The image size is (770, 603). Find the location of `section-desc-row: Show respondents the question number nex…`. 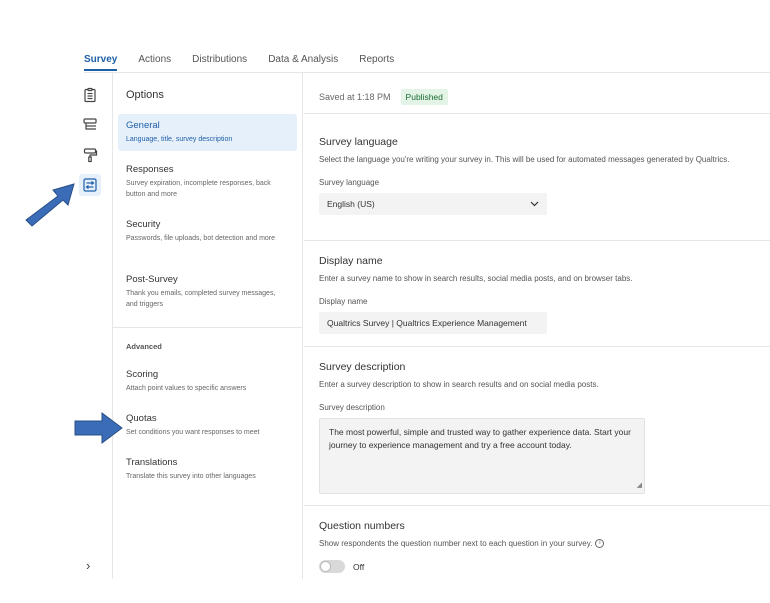

section-desc-row: Show respondents the question number nex… is located at coordinates (541, 544).